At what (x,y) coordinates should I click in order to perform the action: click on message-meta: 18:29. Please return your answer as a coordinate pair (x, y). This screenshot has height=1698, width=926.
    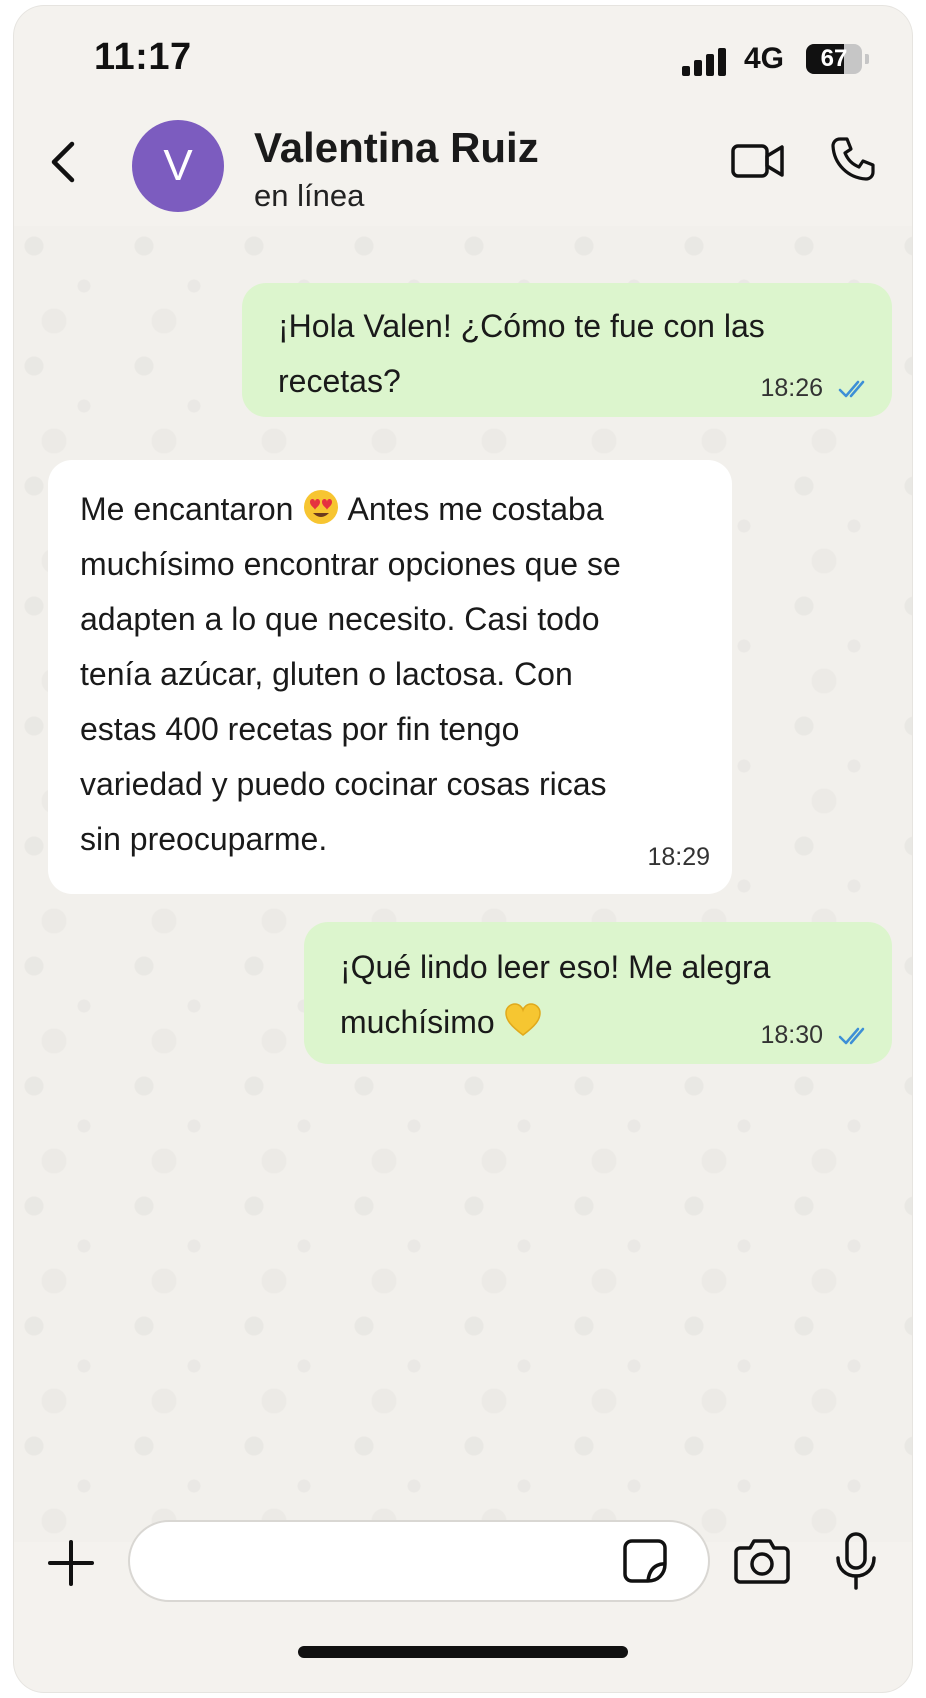
    Looking at the image, I should click on (678, 857).